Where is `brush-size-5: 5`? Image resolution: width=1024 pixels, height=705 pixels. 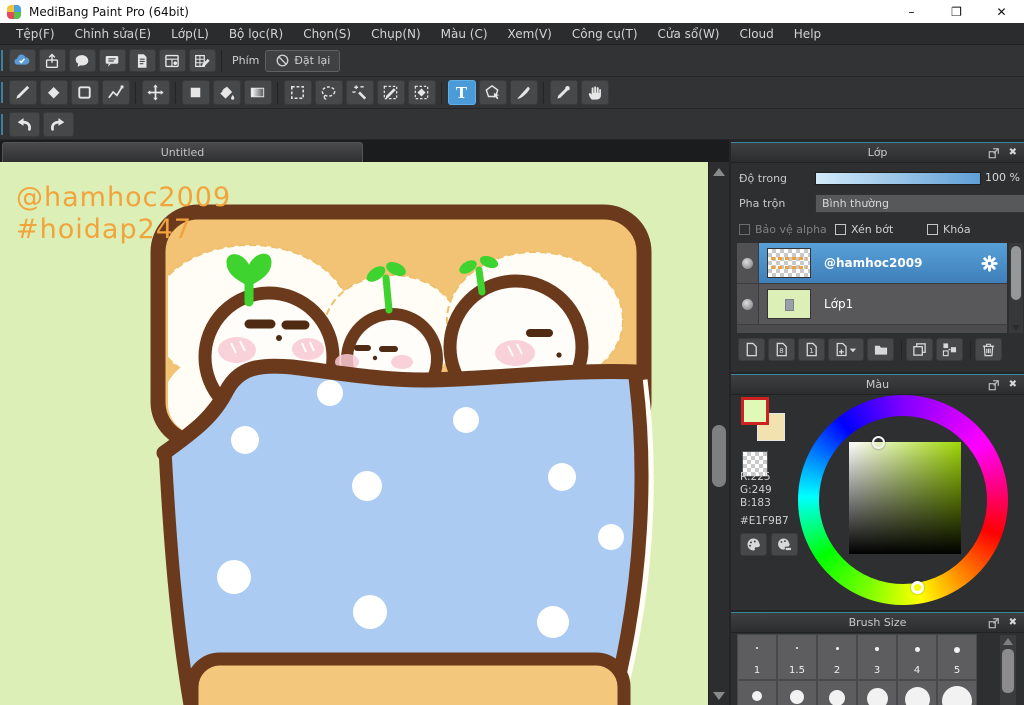
brush-size-5: 5 is located at coordinates (957, 657).